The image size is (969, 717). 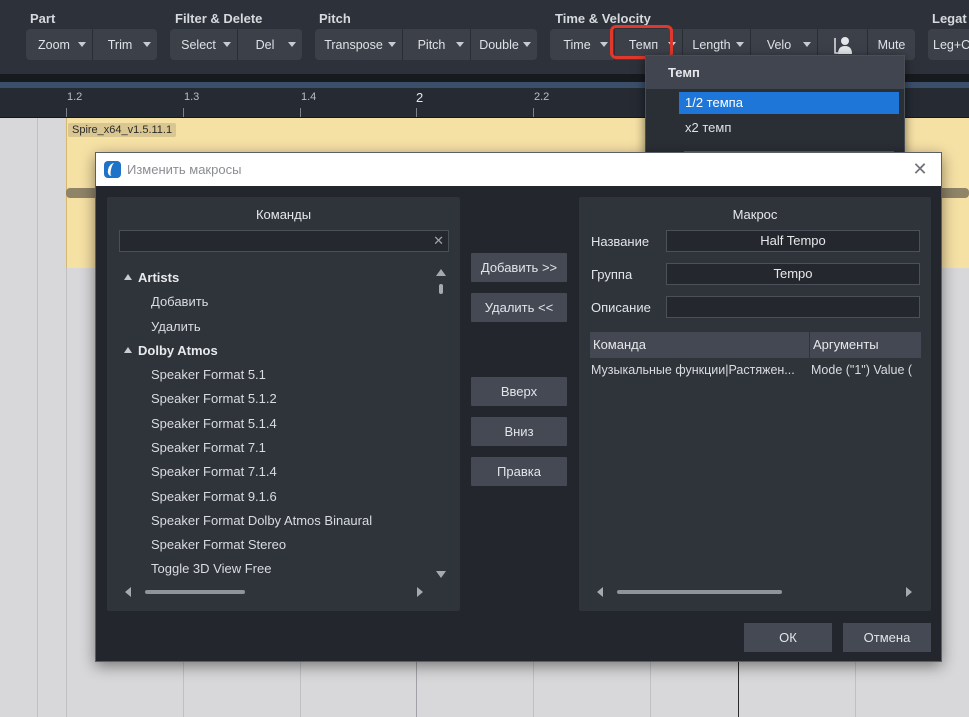 What do you see at coordinates (218, 545) in the screenshot?
I see `tree-item: Speaker Format Stereo` at bounding box center [218, 545].